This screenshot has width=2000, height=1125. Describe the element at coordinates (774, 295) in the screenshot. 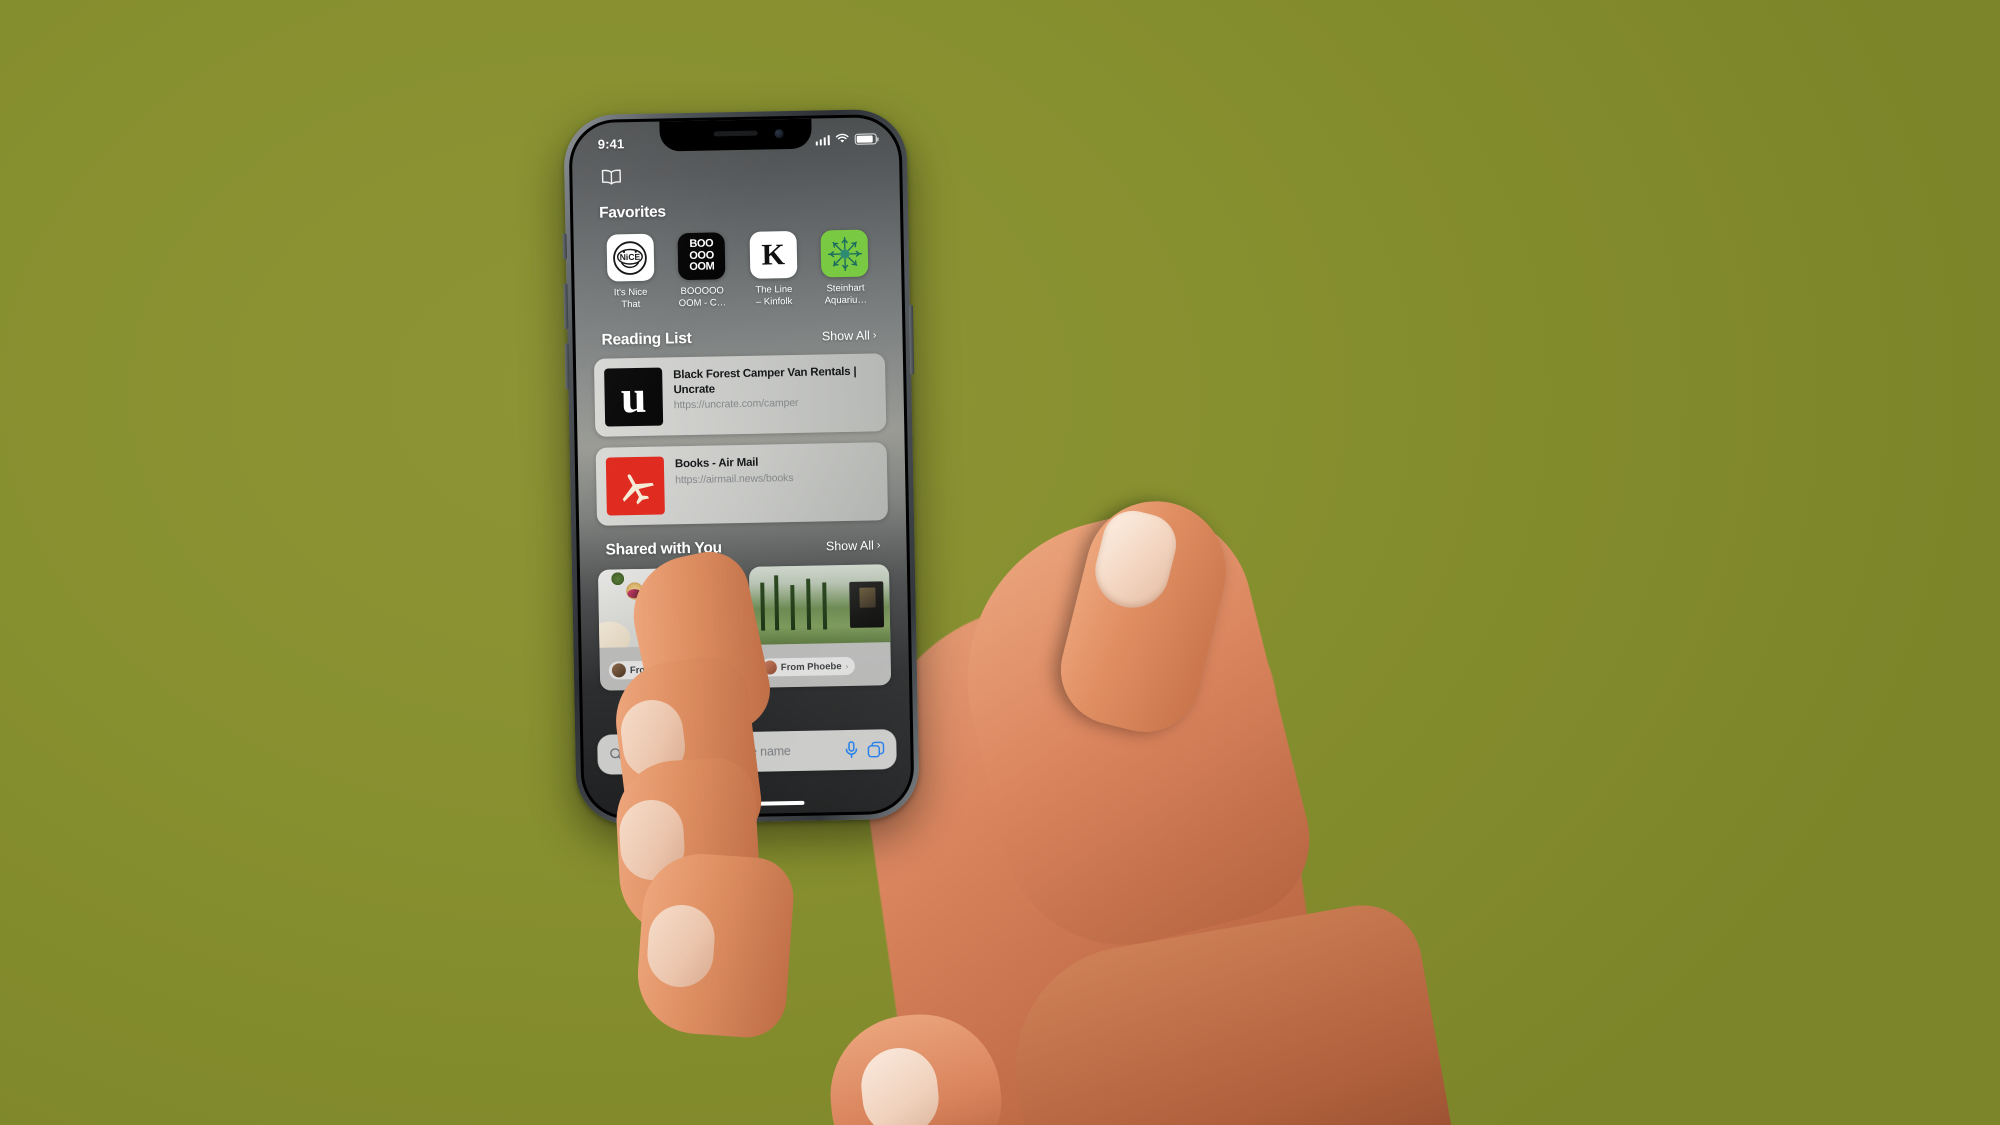

I see `favorite-label: The Line – Kinfolk` at that location.